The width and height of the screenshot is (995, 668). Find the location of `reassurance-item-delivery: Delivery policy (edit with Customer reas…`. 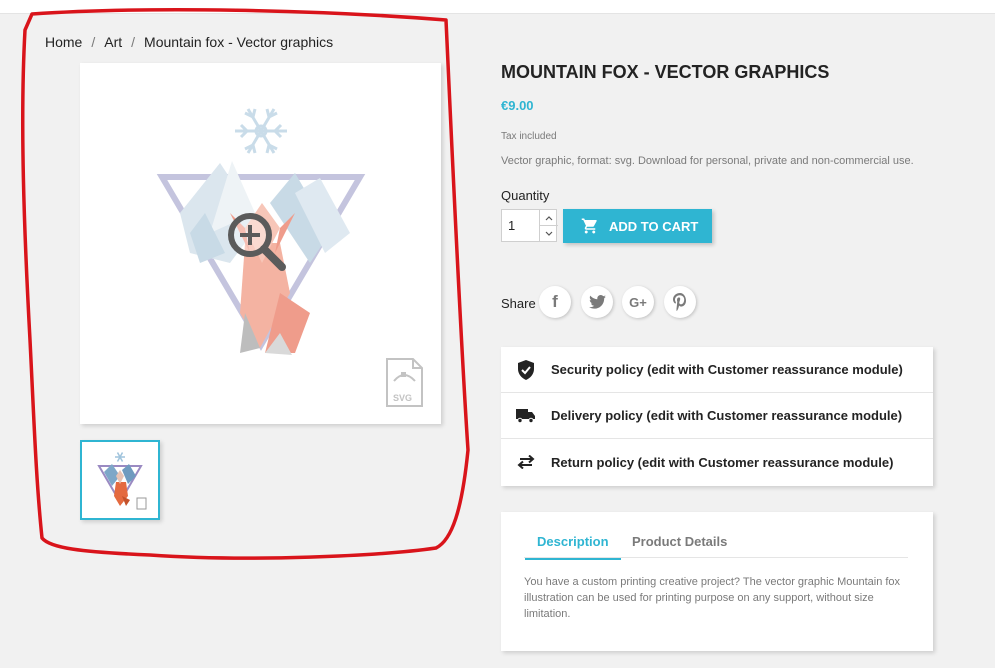

reassurance-item-delivery: Delivery policy (edit with Customer reas… is located at coordinates (717, 416).